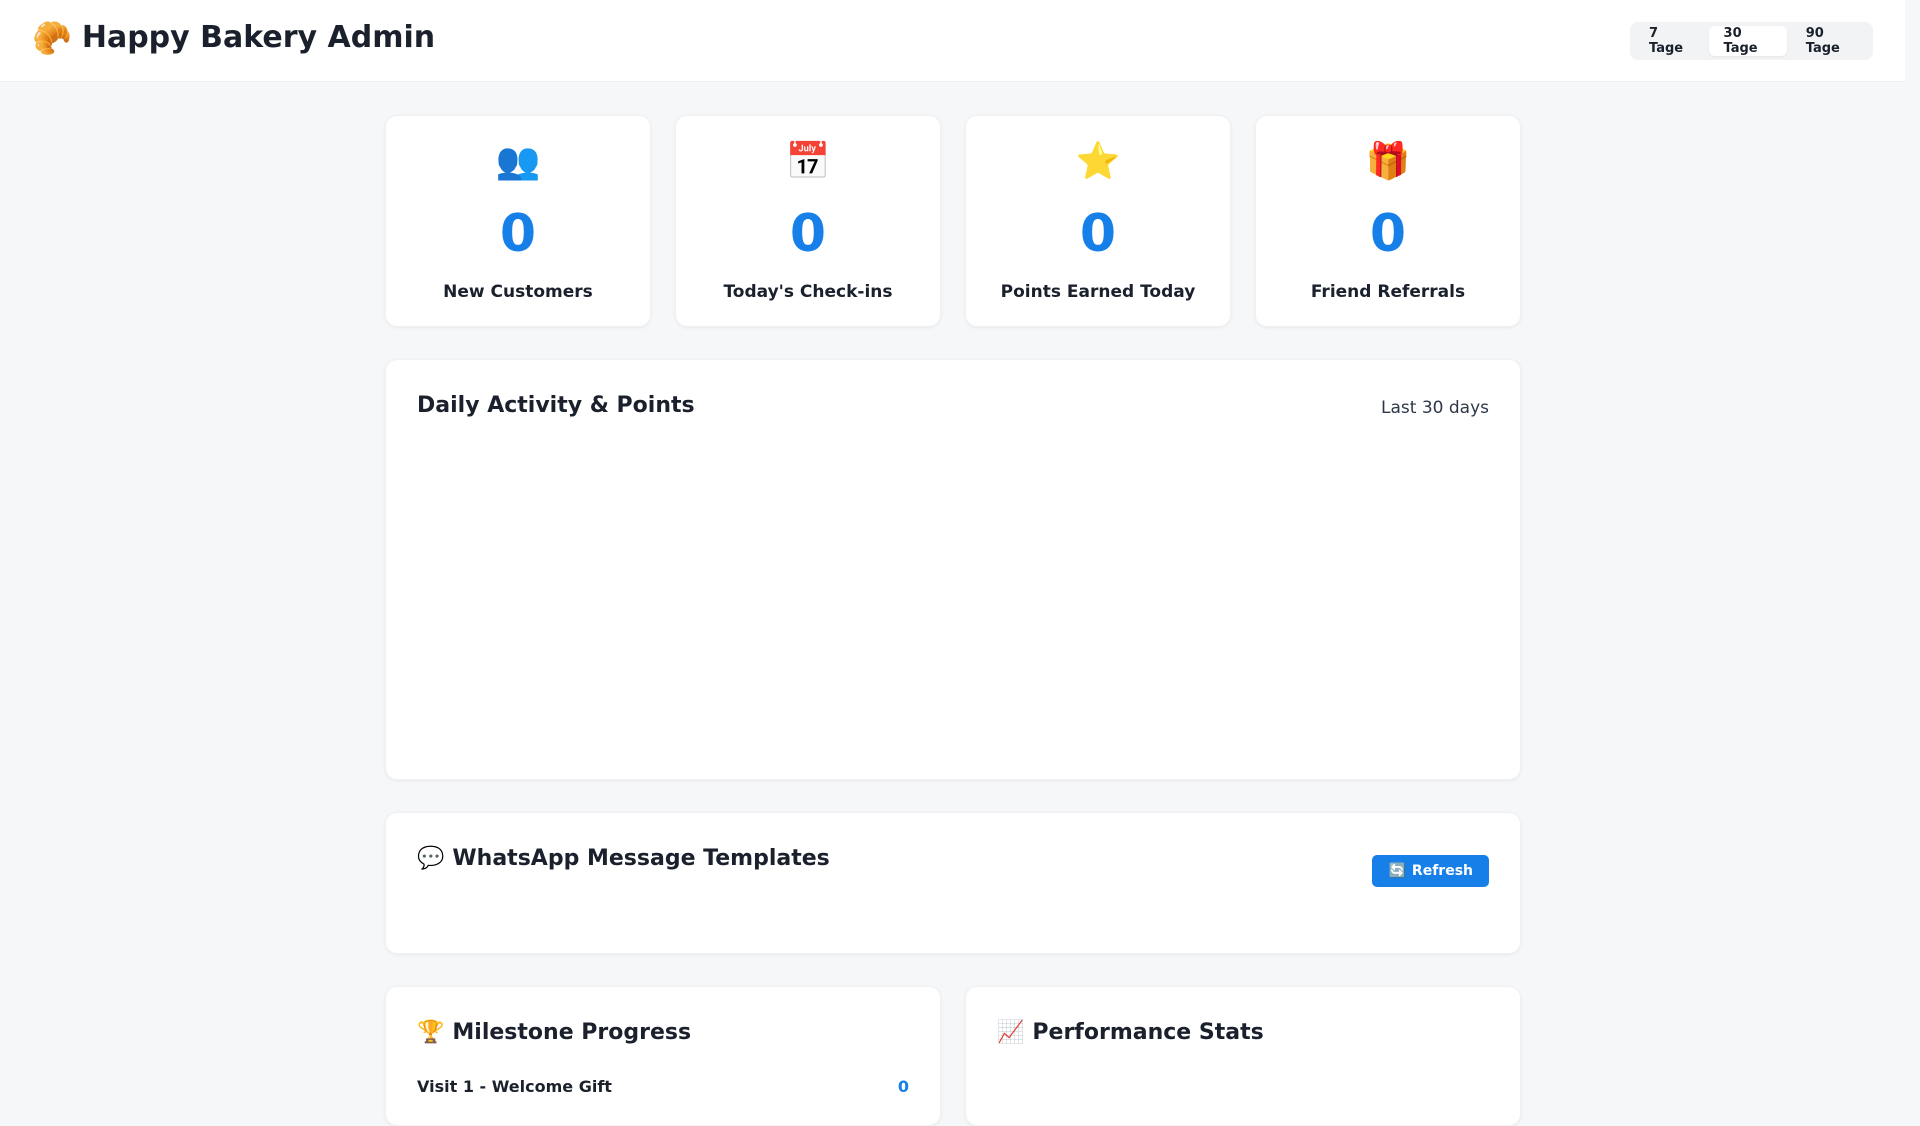  I want to click on stat-card-new-customers: 👥 0 New Customers, so click(518, 221).